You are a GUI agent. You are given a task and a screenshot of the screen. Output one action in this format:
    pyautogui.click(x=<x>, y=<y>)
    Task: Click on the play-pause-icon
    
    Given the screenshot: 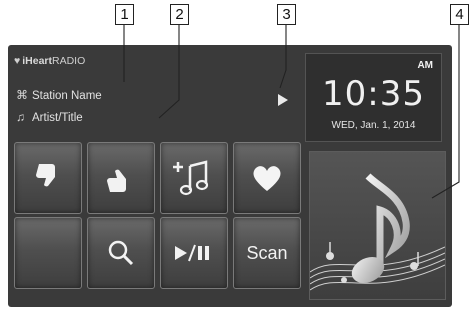 What is the action you would take?
    pyautogui.click(x=192, y=253)
    